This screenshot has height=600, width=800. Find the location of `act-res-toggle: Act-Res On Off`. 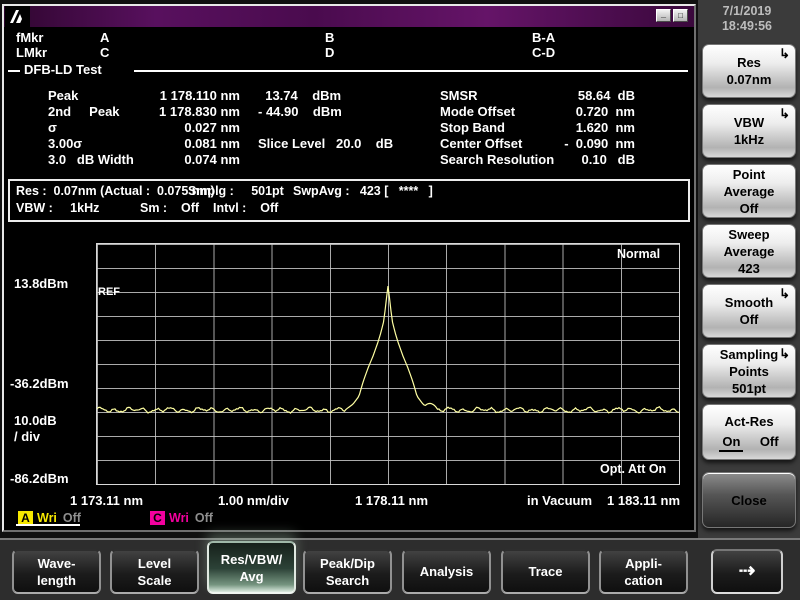

act-res-toggle: Act-Res On Off is located at coordinates (749, 432).